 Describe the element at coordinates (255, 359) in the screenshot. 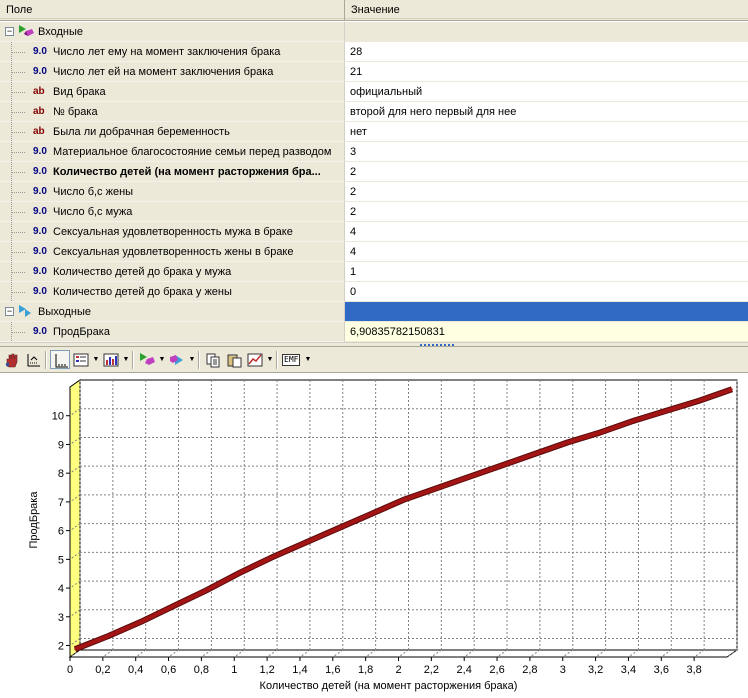

I see `line-chart-button` at that location.